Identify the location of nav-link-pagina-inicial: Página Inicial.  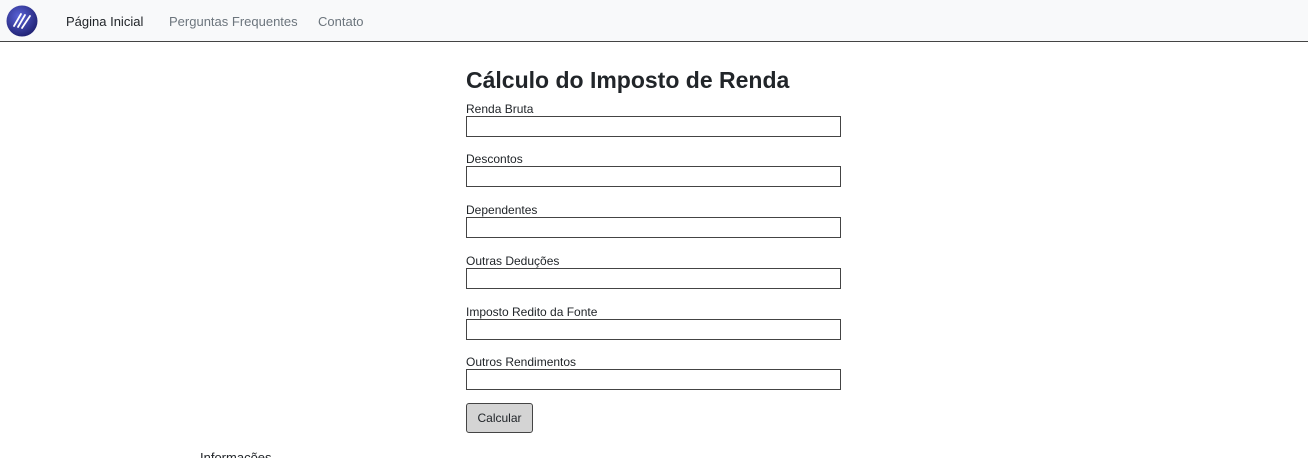
(104, 21).